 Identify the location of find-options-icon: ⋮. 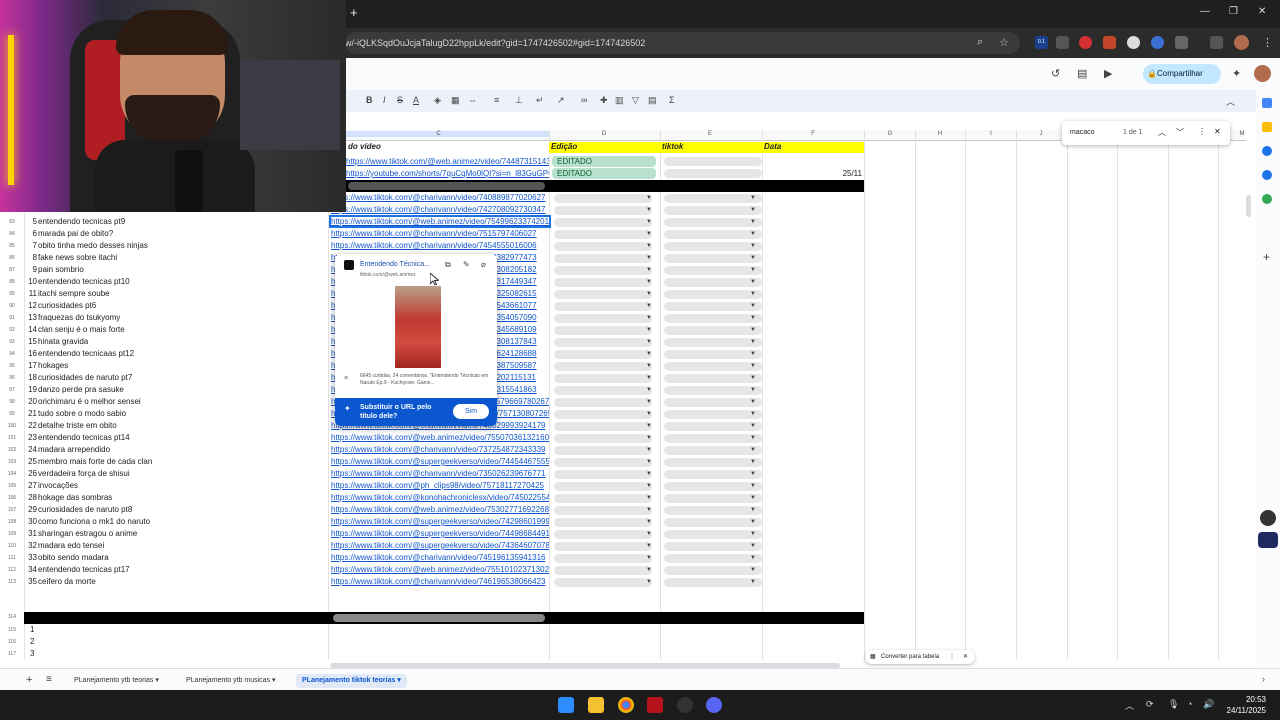
(1202, 131).